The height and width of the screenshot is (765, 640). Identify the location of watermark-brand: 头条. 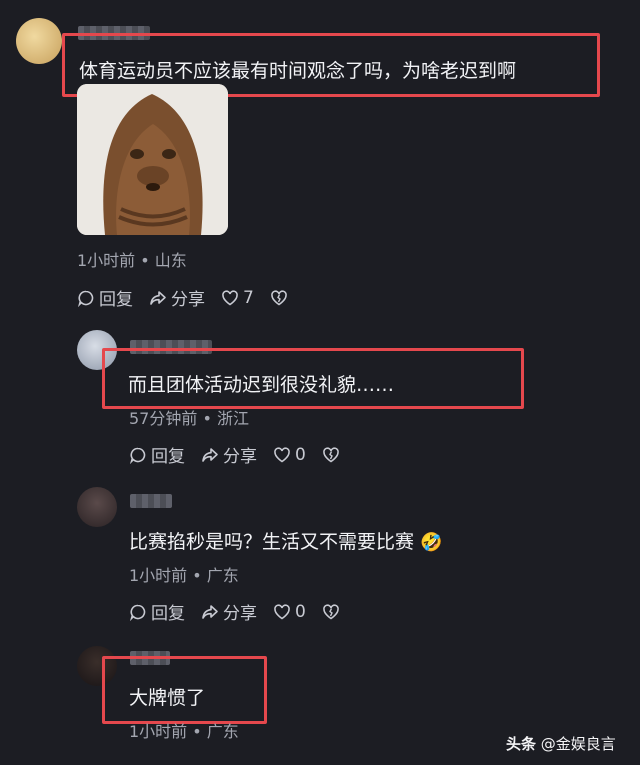
(521, 744).